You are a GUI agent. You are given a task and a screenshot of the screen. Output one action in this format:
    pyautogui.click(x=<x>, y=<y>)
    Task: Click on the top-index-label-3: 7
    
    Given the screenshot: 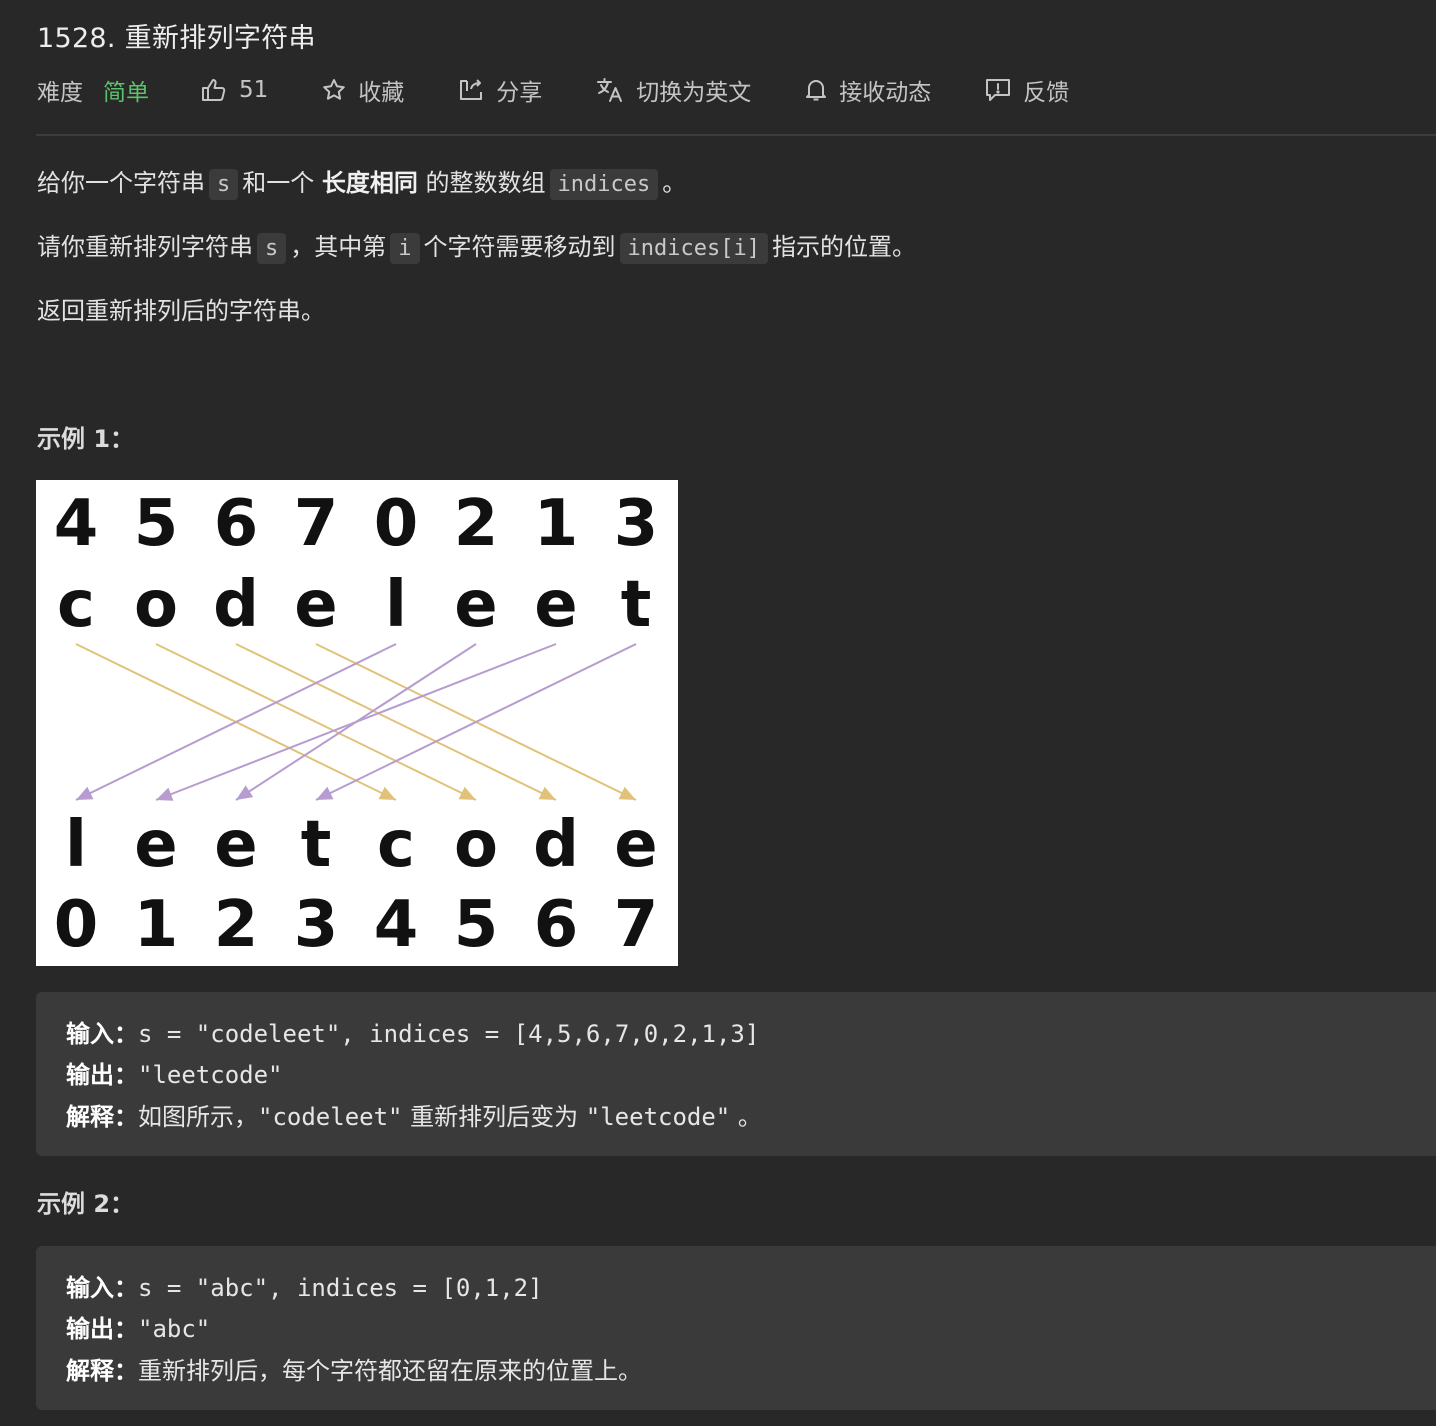 What is the action you would take?
    pyautogui.click(x=316, y=524)
    